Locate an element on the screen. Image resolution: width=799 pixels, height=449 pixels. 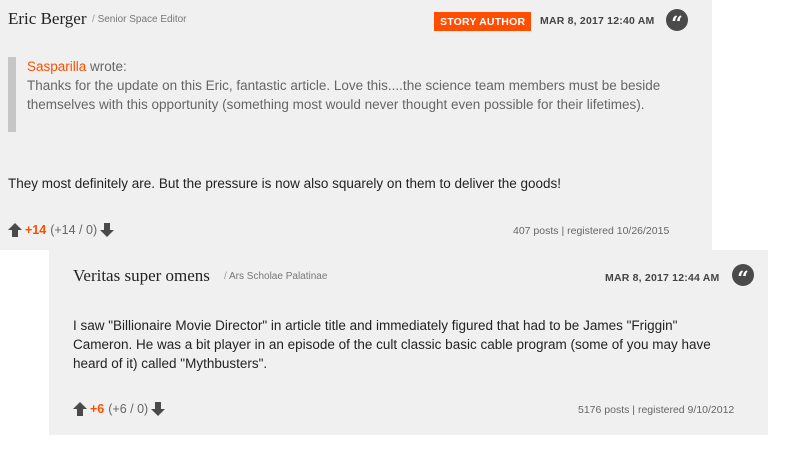
role-text: Senior Space Editor is located at coordinates (142, 19).